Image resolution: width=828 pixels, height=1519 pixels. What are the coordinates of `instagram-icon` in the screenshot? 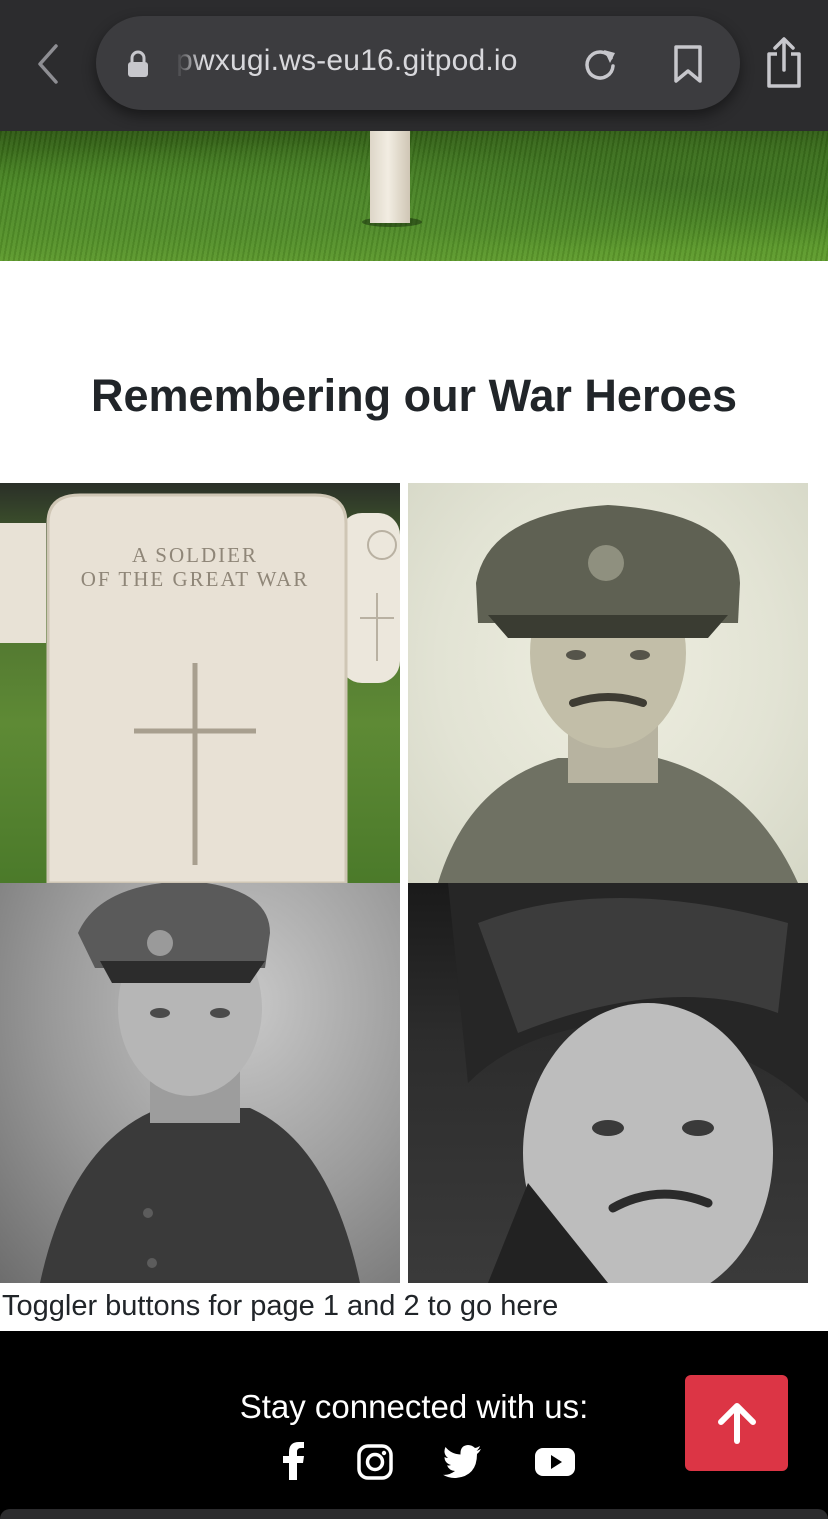 It's located at (375, 1461).